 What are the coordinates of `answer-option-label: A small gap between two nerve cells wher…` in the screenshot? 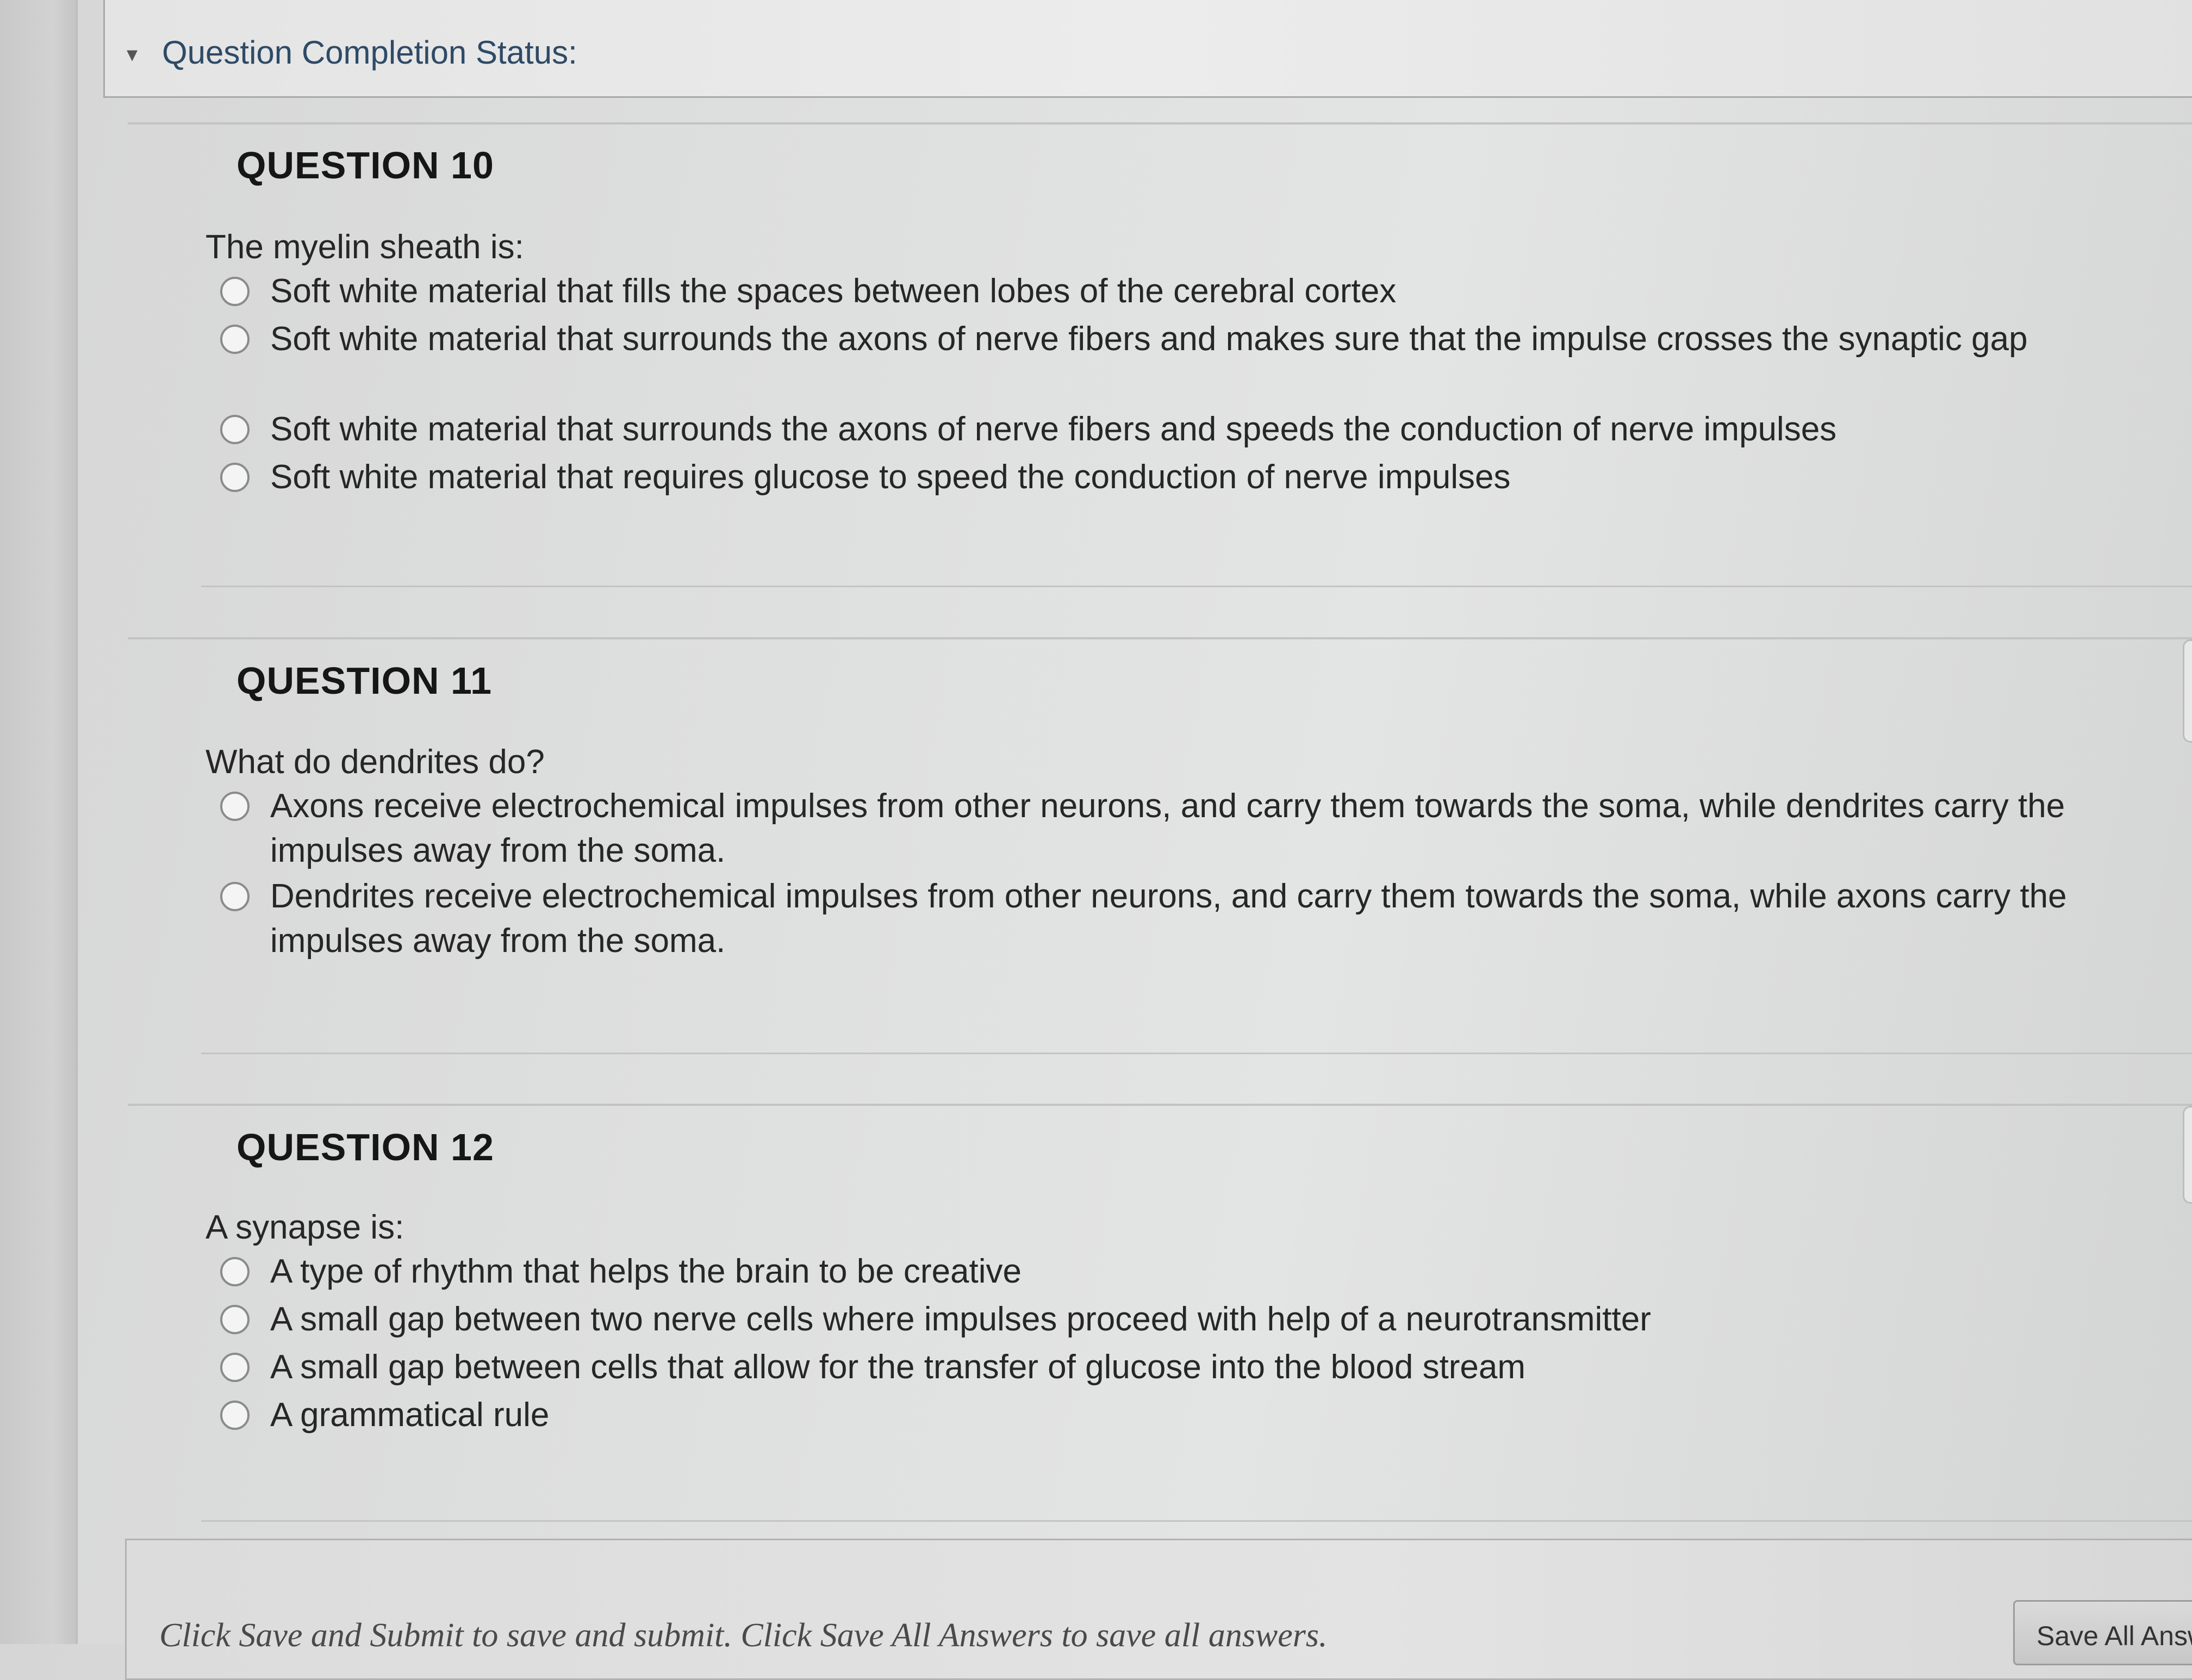 It's located at (960, 1319).